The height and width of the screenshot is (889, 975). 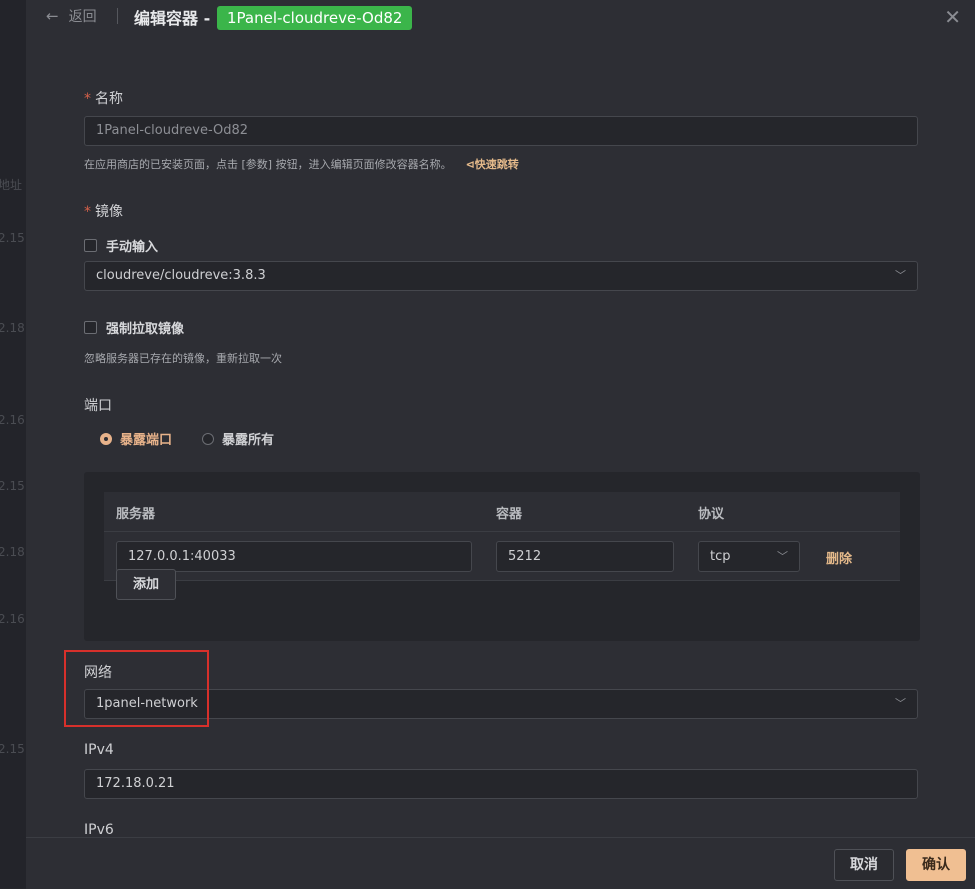 What do you see at coordinates (136, 514) in the screenshot?
I see `column-header-server: 服务器` at bounding box center [136, 514].